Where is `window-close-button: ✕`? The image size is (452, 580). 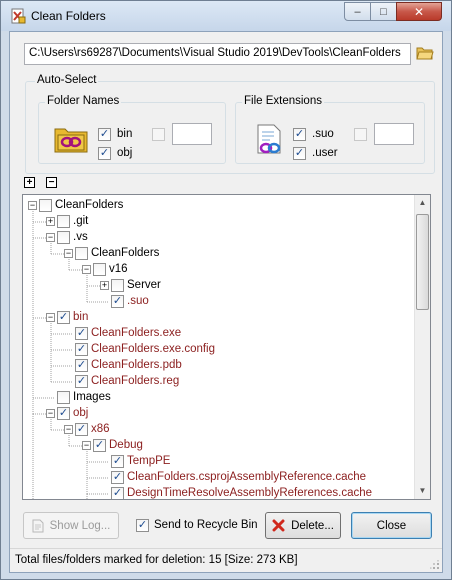
window-close-button: ✕ is located at coordinates (419, 11).